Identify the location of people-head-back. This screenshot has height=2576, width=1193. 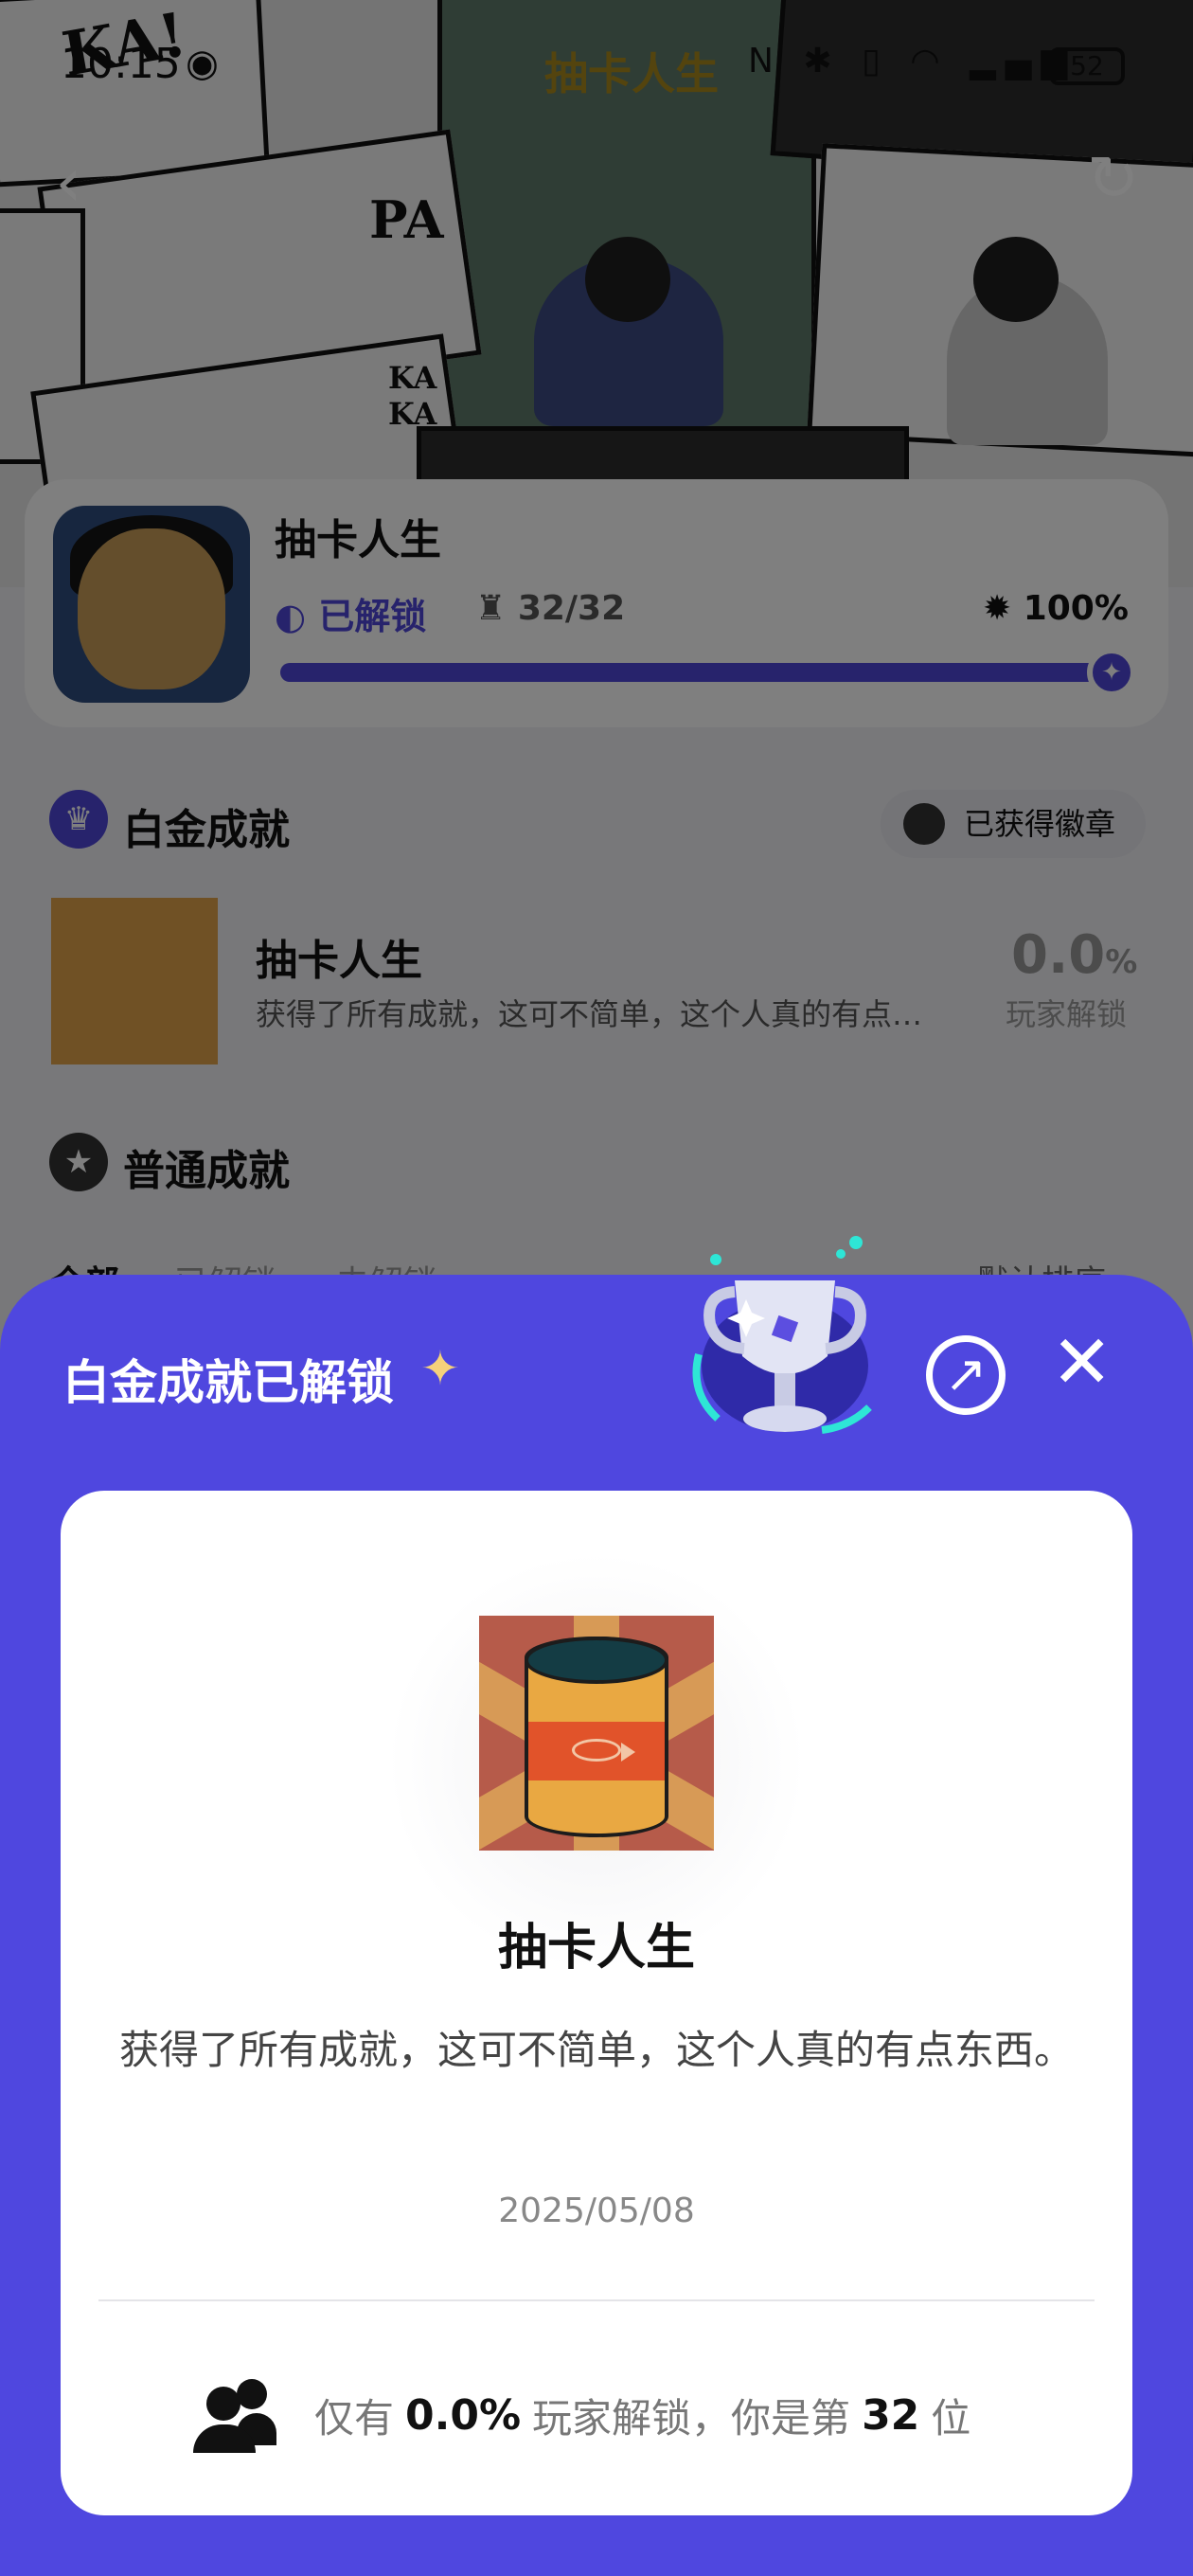
(252, 2394).